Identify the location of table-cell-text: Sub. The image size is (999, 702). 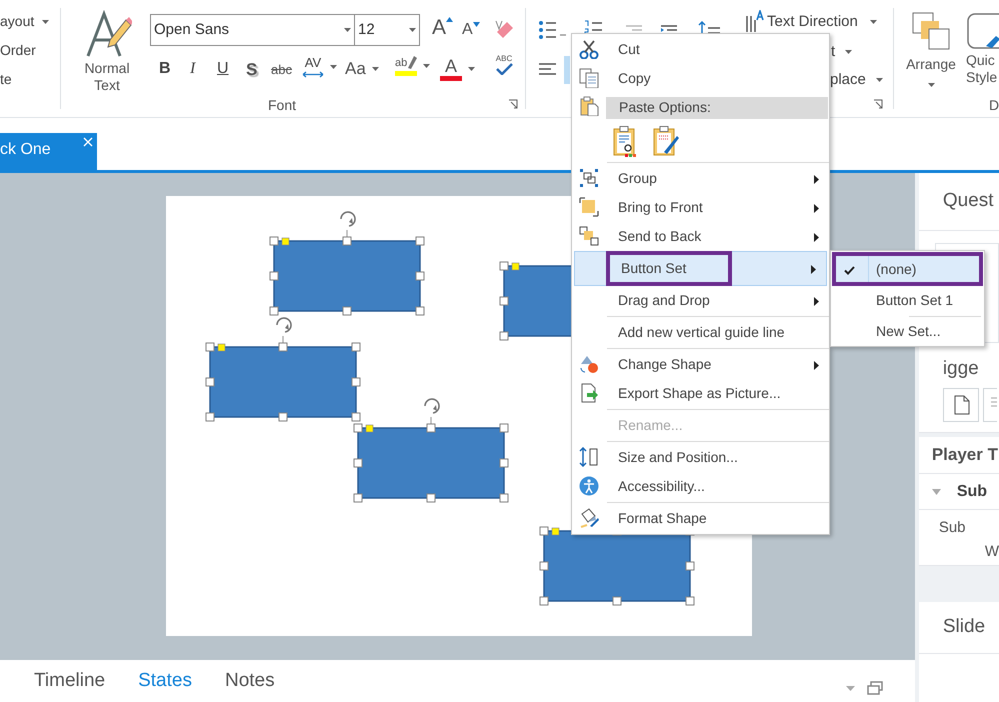
(952, 528).